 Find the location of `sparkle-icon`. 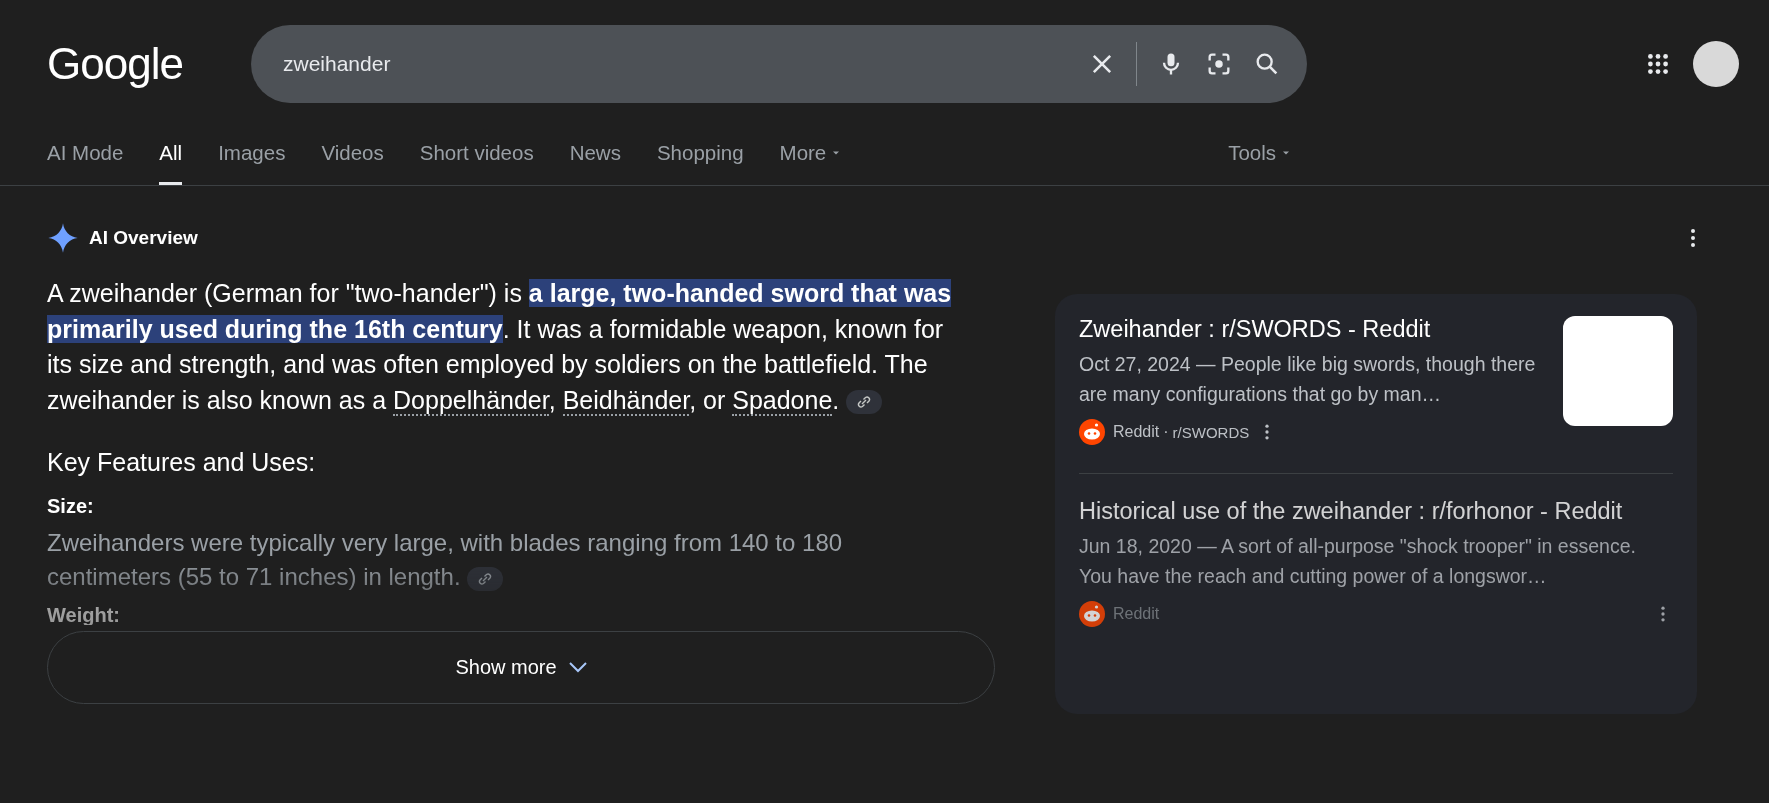

sparkle-icon is located at coordinates (63, 238).